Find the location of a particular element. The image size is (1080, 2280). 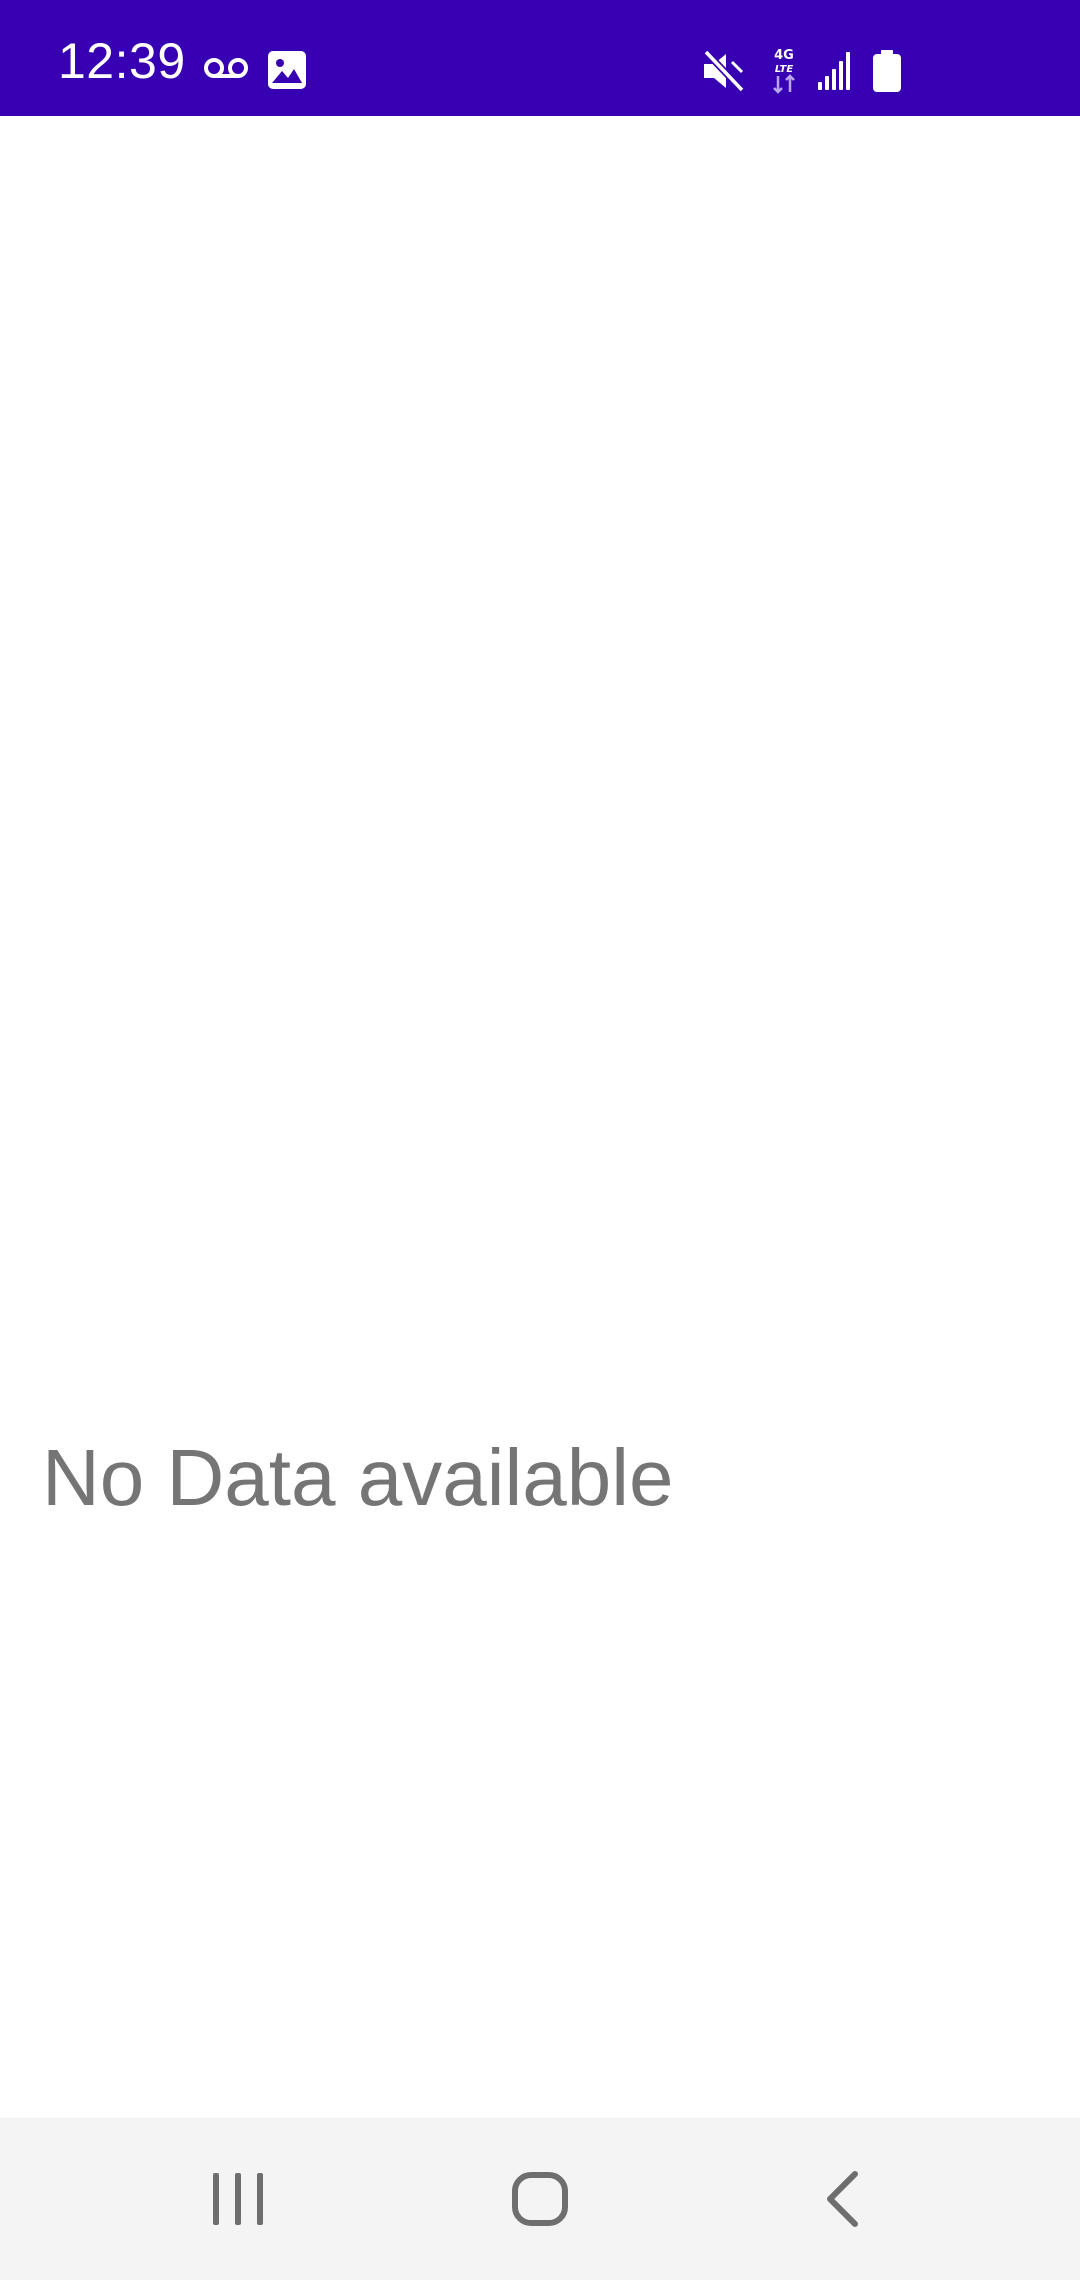

battery-icon is located at coordinates (887, 71).